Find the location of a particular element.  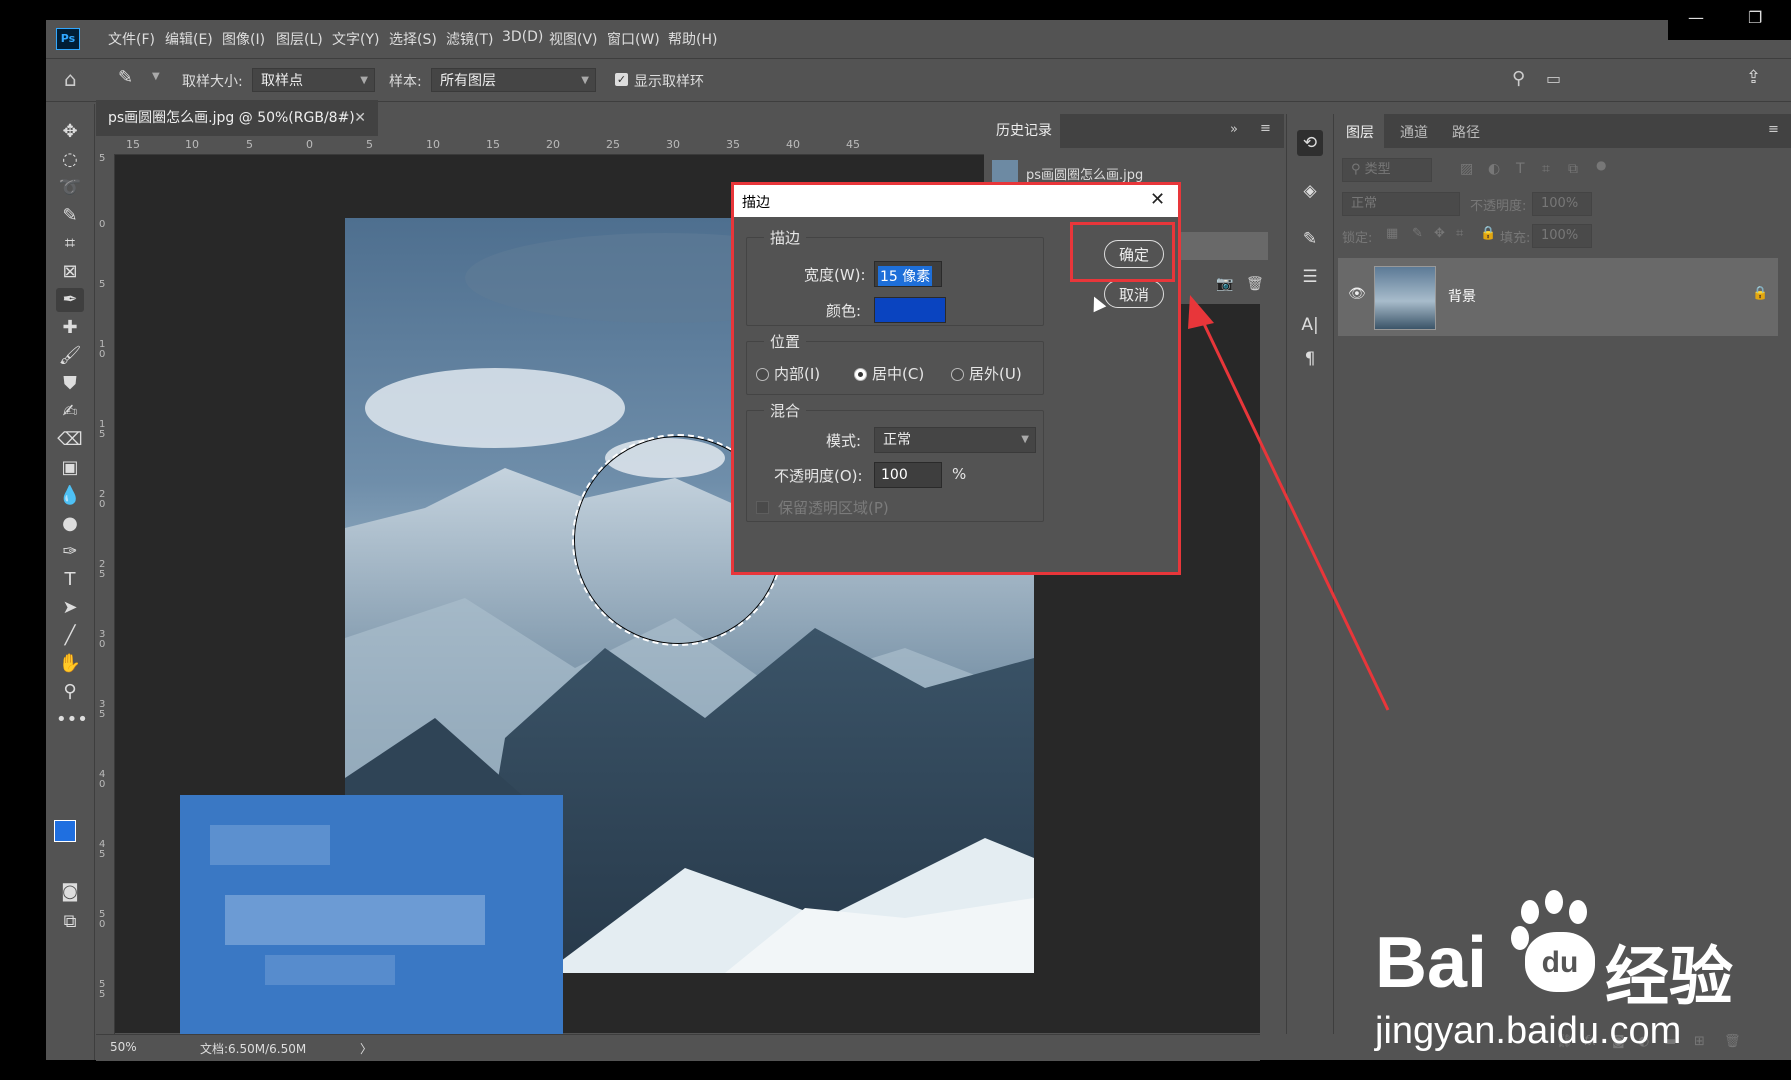

search-icon: ⚲ is located at coordinates (1518, 78).